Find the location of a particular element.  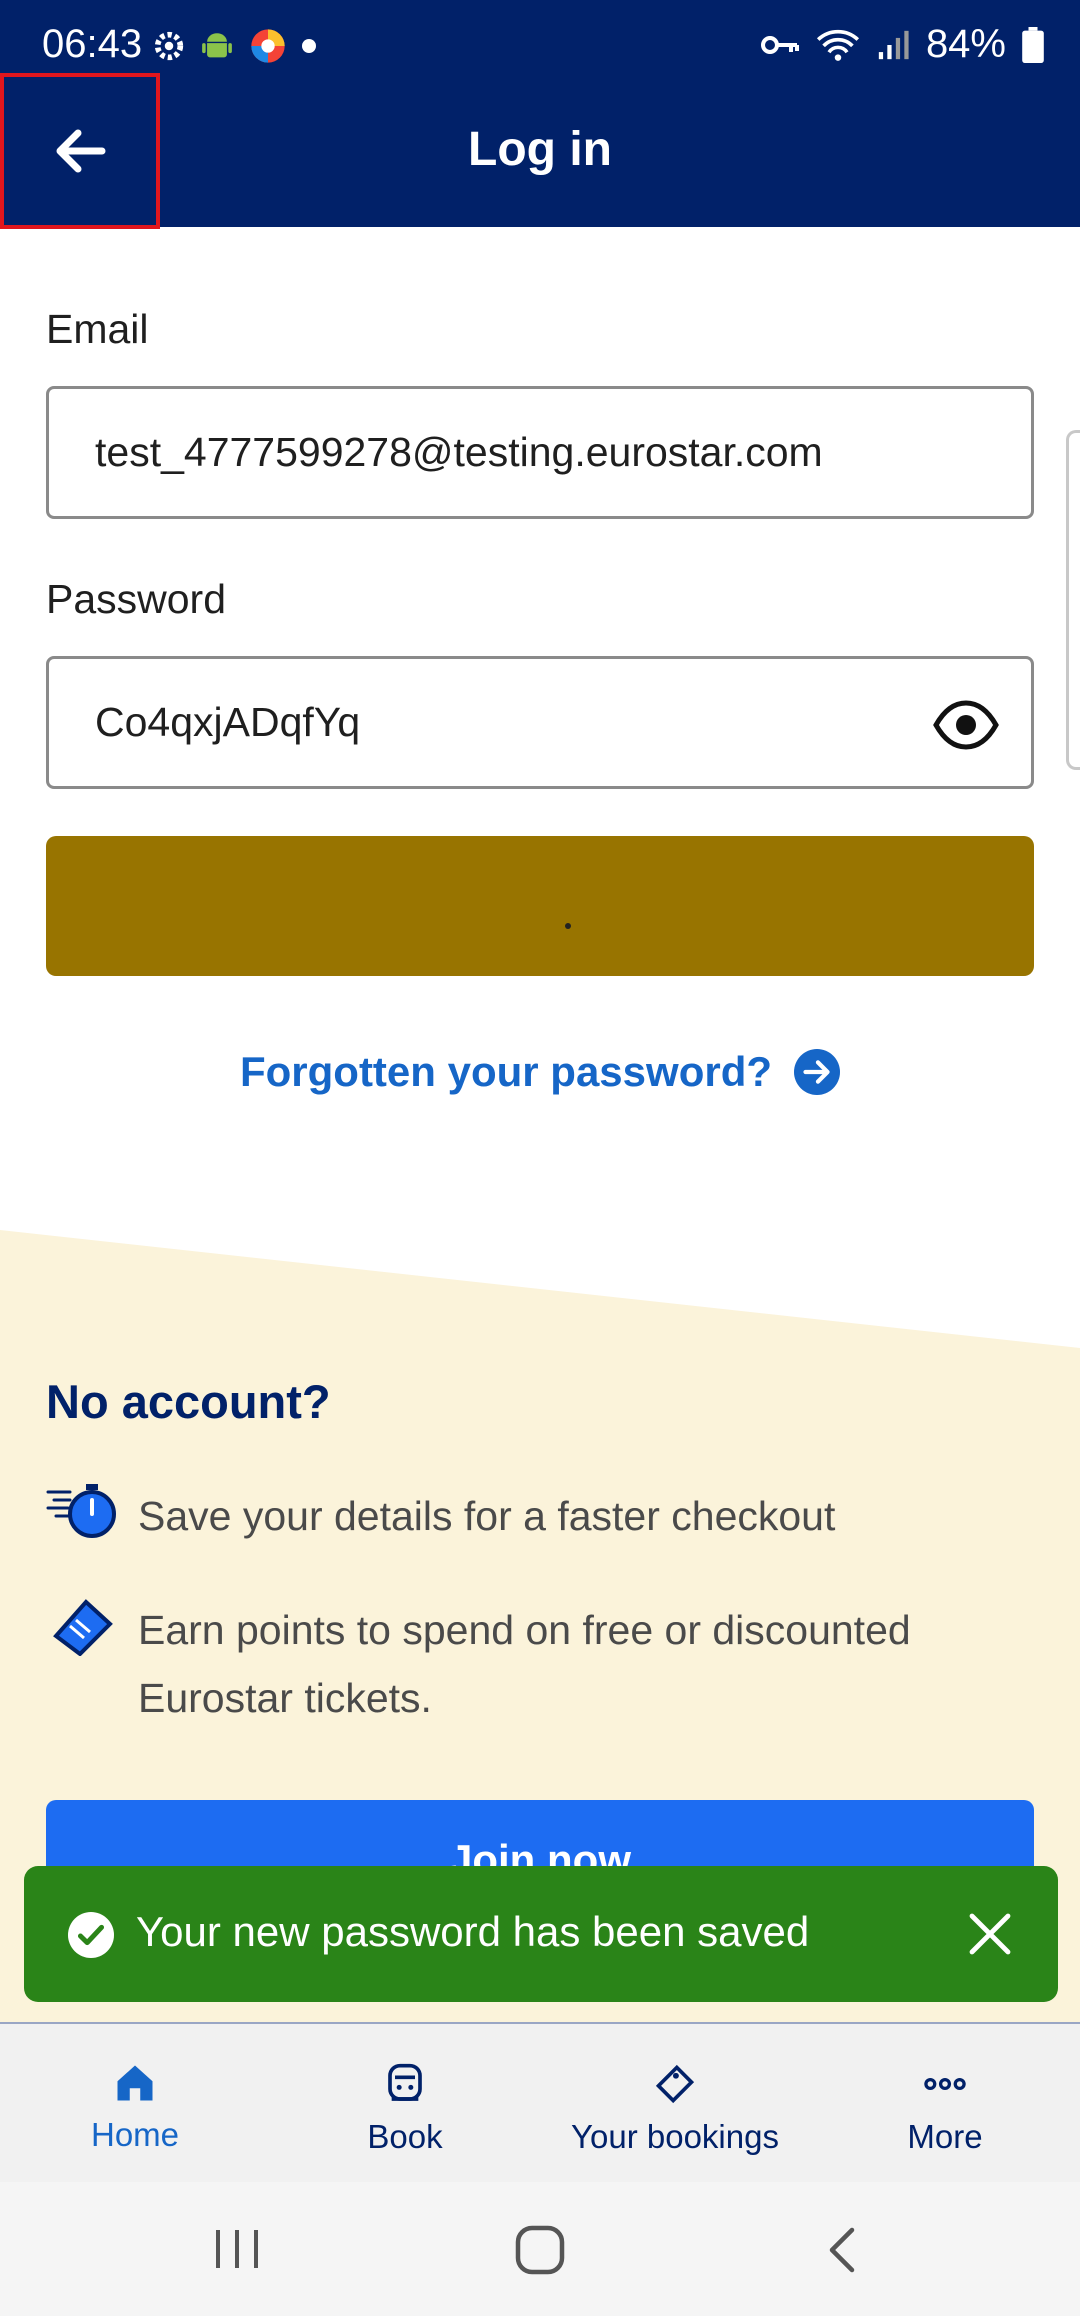

forgot-password-link: Forgotten your password? is located at coordinates (540, 1072).